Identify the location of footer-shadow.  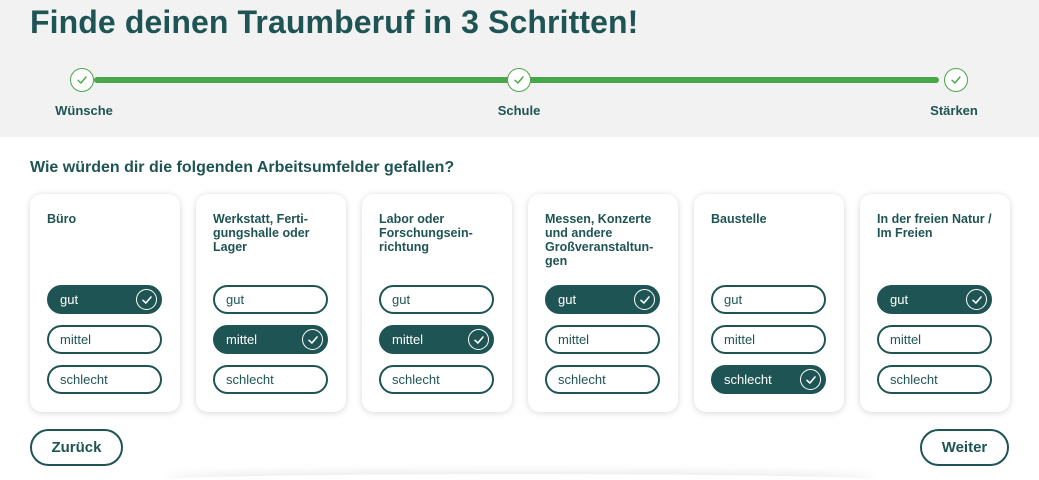
(520, 477).